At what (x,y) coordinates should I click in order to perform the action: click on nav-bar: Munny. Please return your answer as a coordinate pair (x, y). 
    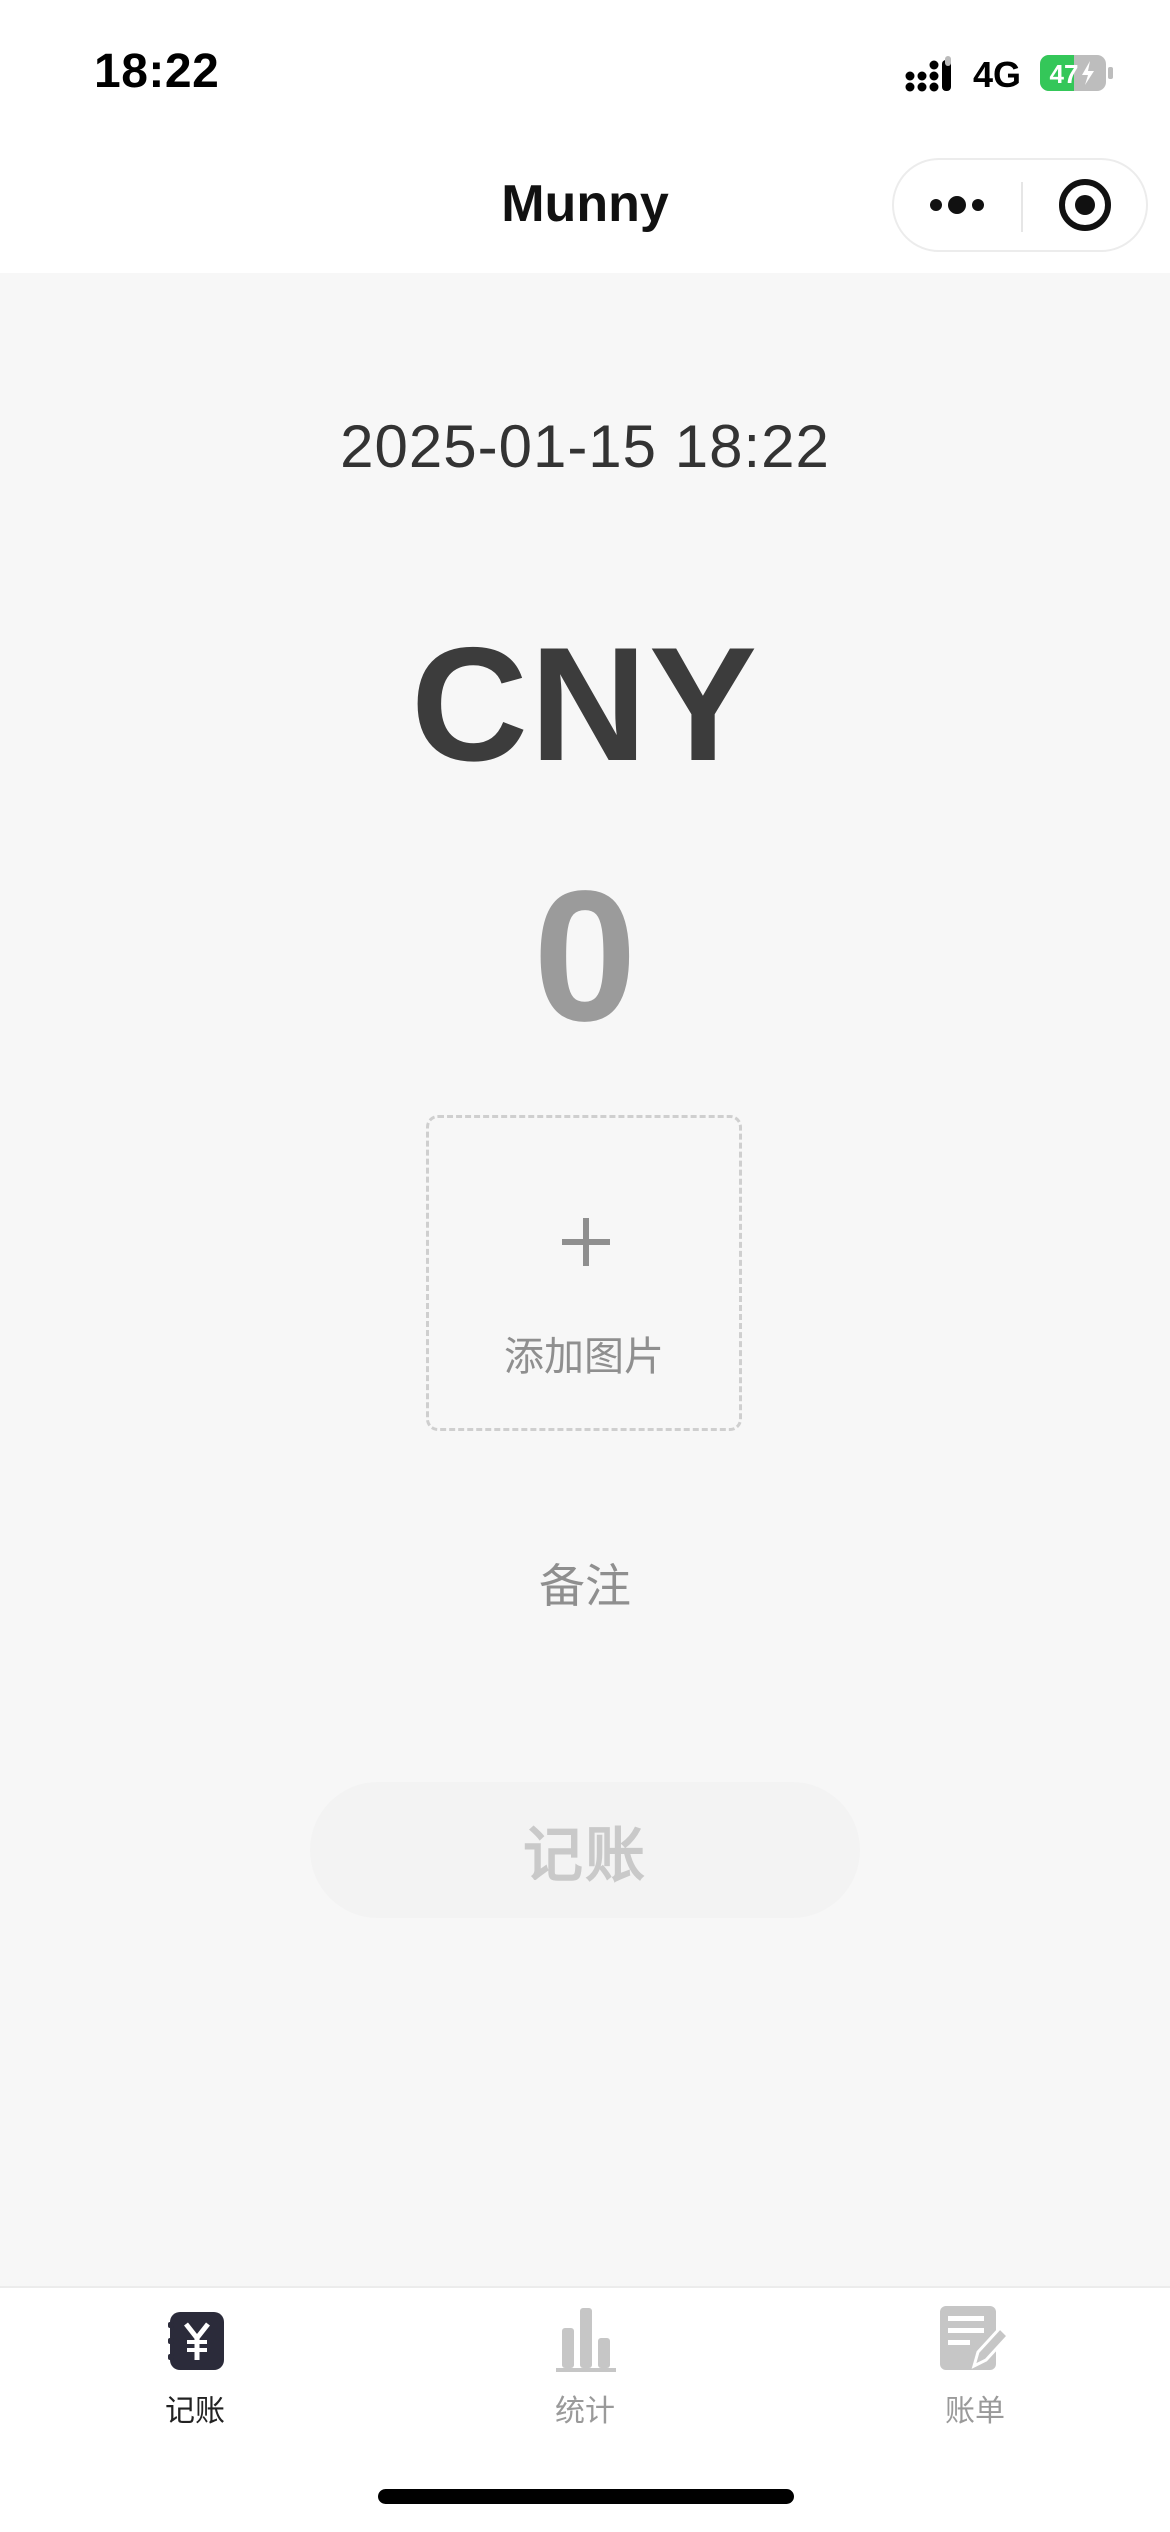
    Looking at the image, I should click on (585, 206).